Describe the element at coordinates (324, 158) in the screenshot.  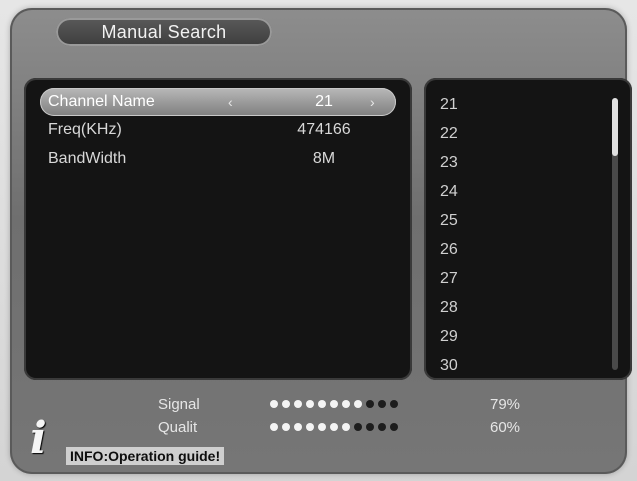
I see `field-value: 8M` at that location.